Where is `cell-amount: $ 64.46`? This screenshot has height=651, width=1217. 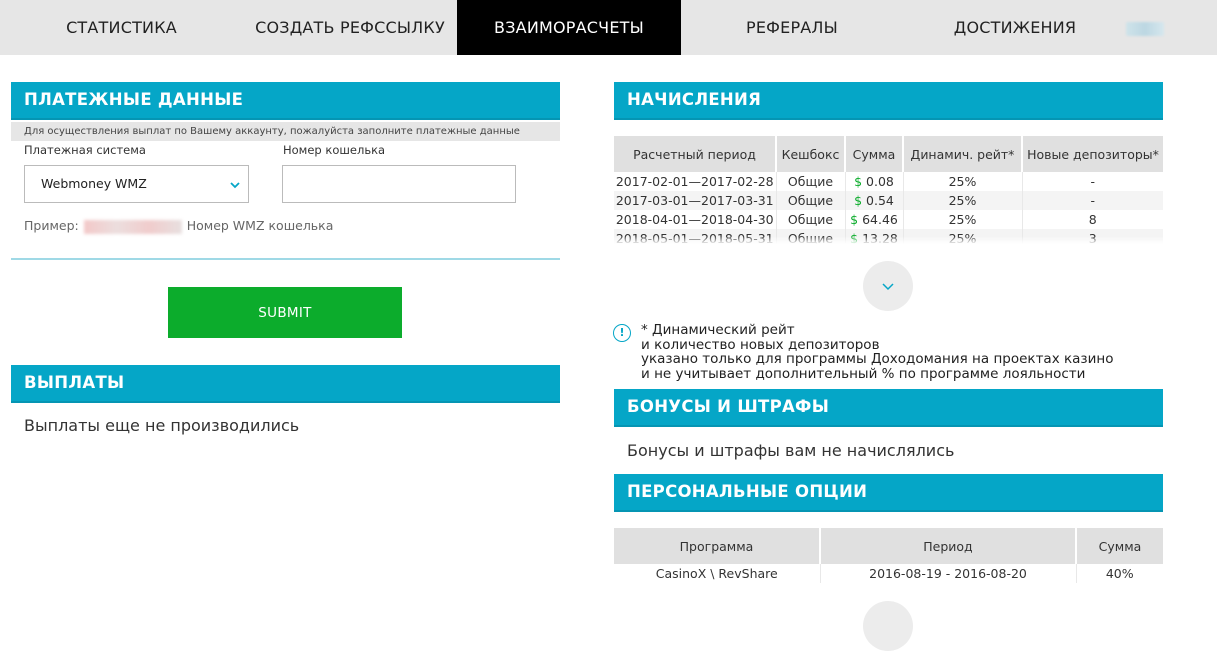 cell-amount: $ 64.46 is located at coordinates (874, 219).